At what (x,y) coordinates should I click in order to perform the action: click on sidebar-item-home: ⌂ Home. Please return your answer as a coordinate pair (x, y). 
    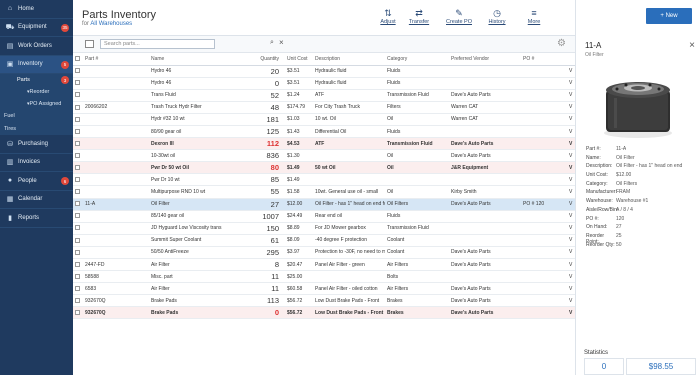
    Looking at the image, I should click on (36, 9).